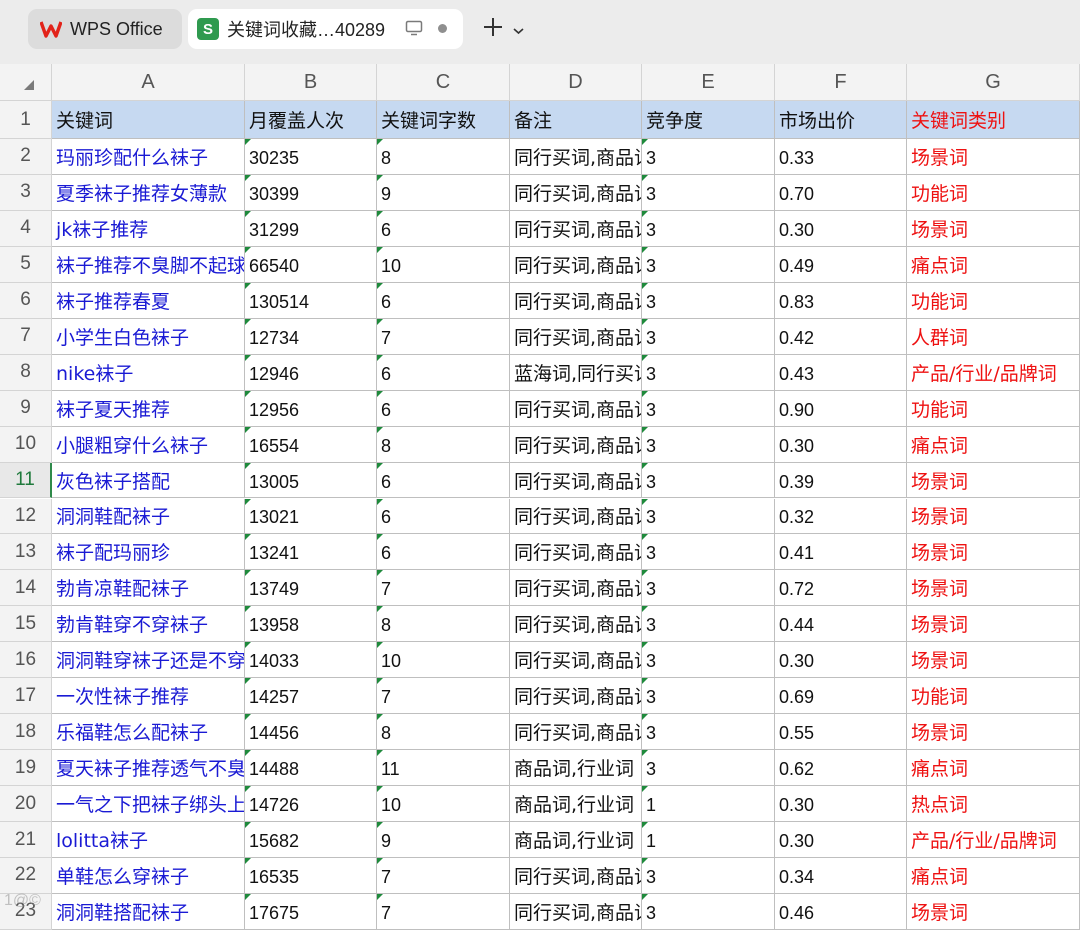  I want to click on cell-g14: 场景词, so click(993, 588).